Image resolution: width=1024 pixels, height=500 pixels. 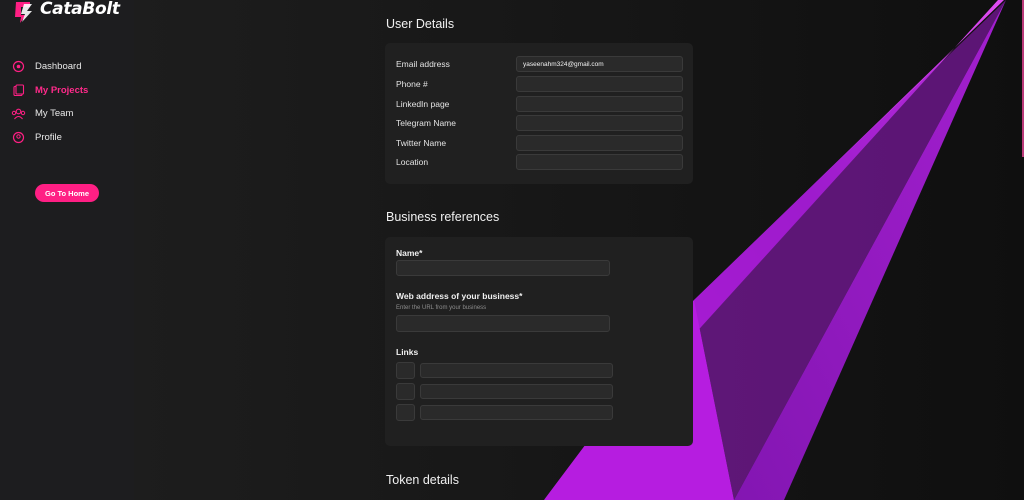 What do you see at coordinates (412, 84) in the screenshot?
I see `phone-label: Phone #` at bounding box center [412, 84].